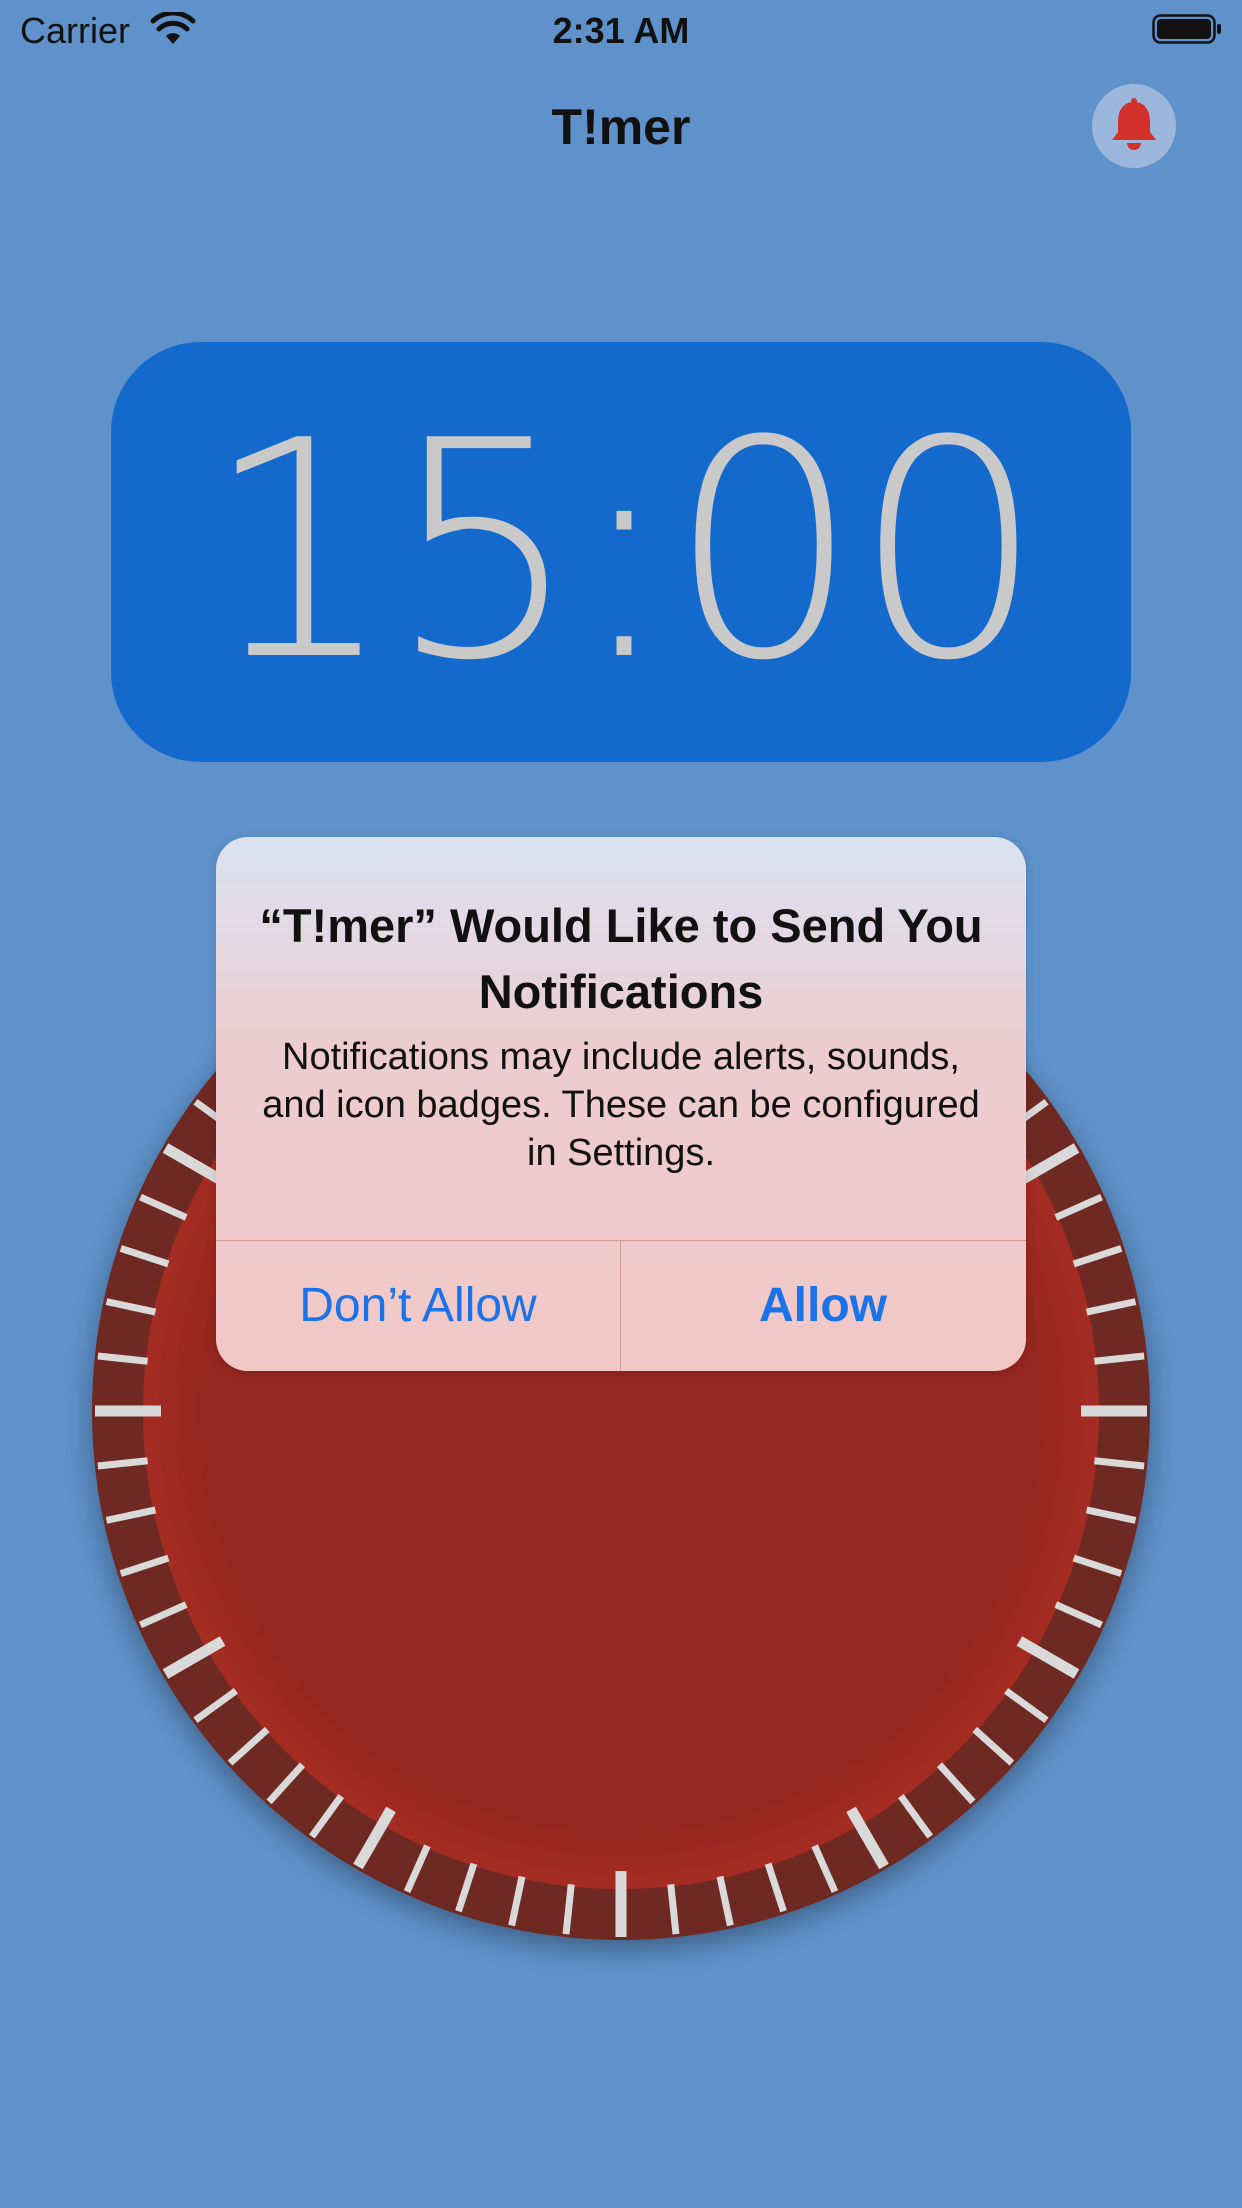  I want to click on dont-allow-button: Don’t Allow, so click(418, 1306).